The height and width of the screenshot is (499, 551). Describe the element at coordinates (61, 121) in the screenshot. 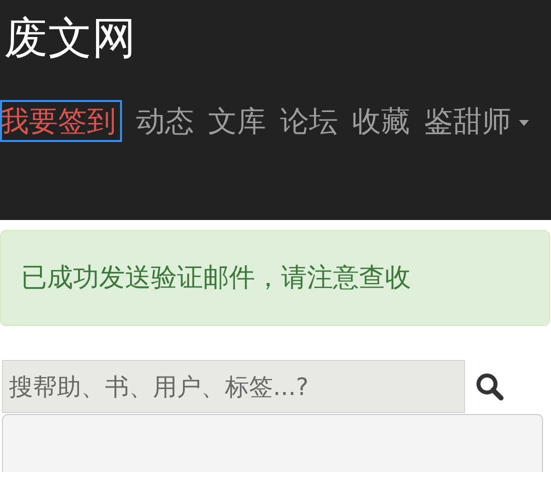

I see `sign-in-link: 我要签到` at that location.